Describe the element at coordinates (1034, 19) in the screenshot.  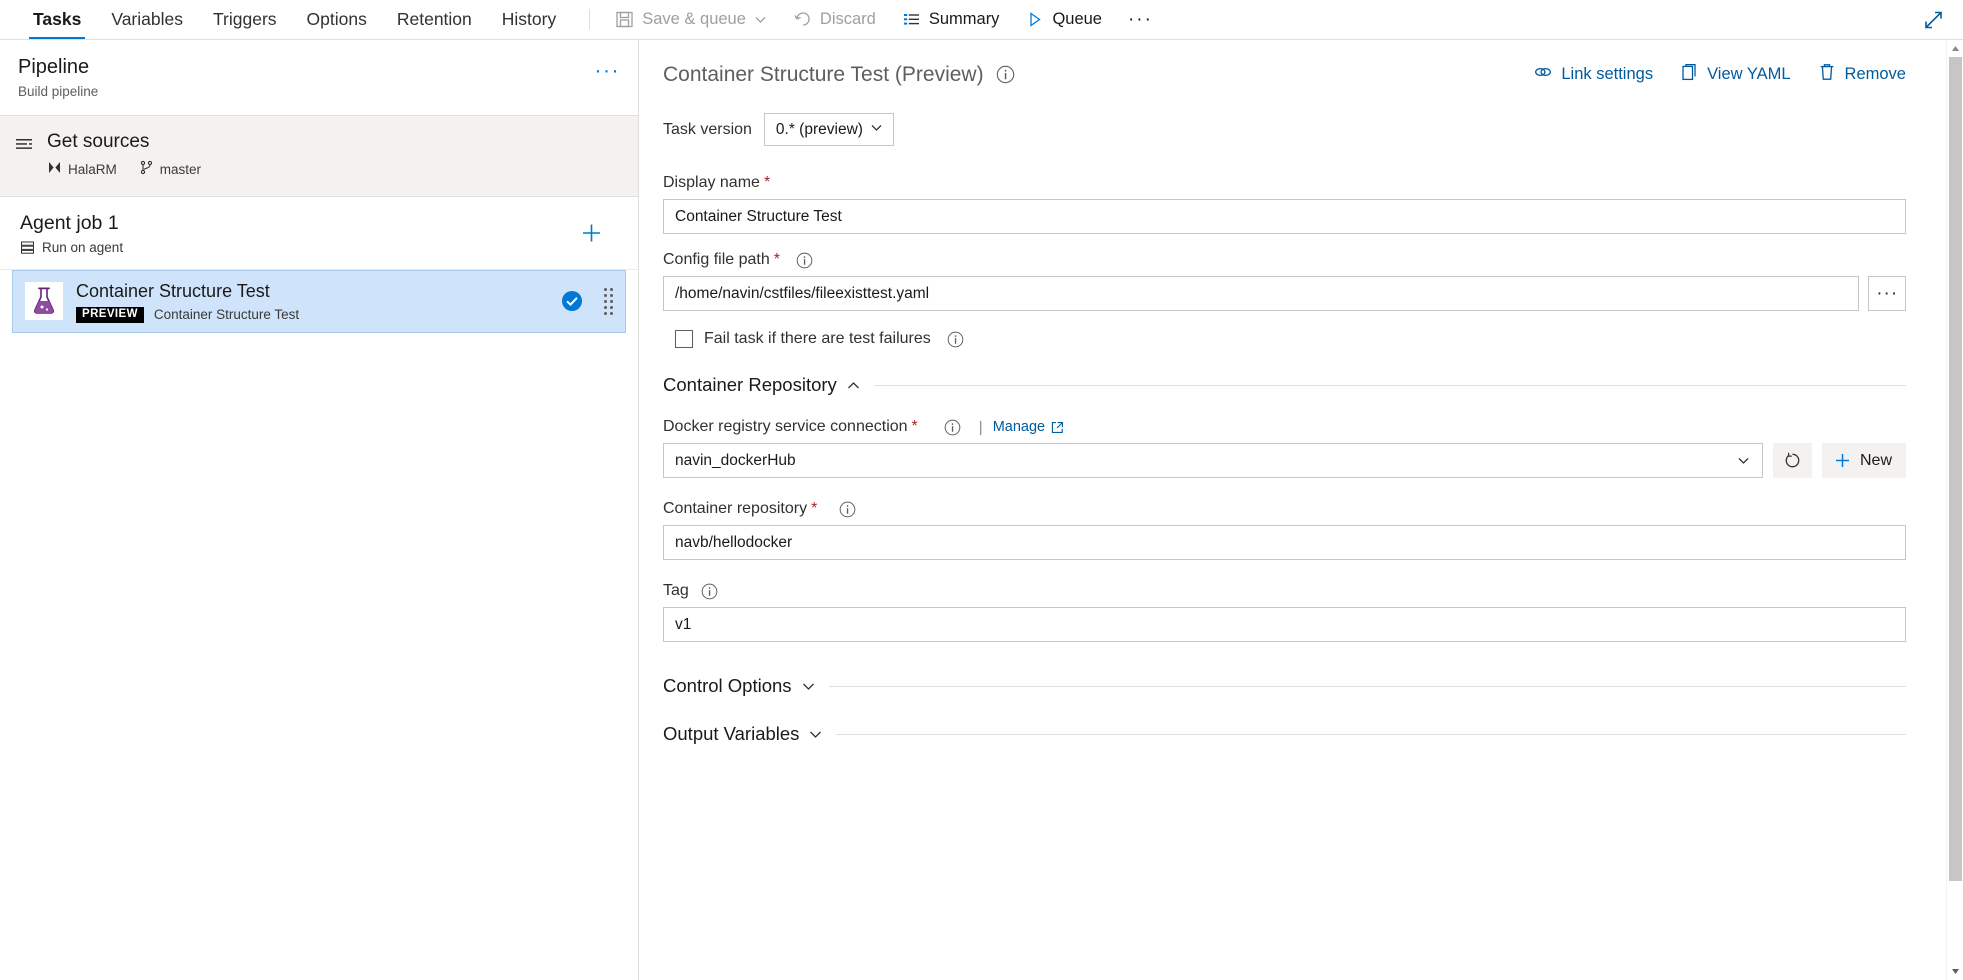
I see `play-triangle-icon` at that location.